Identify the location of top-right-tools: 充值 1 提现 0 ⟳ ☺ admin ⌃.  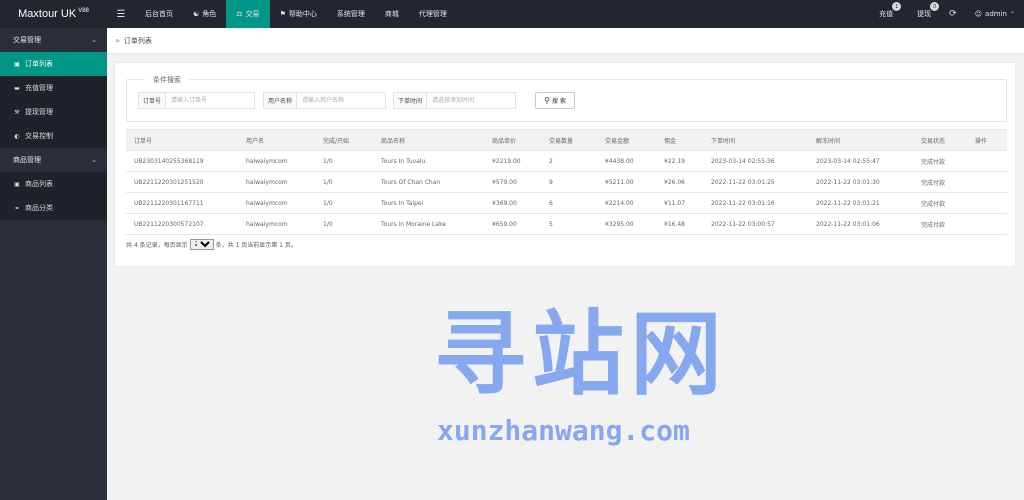
(947, 14).